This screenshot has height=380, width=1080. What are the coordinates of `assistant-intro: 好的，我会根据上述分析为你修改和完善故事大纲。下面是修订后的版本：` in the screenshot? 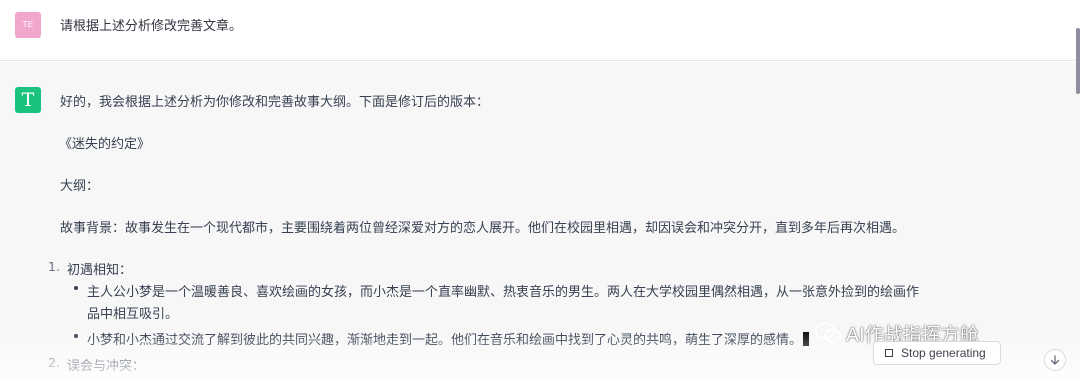 It's located at (275, 102).